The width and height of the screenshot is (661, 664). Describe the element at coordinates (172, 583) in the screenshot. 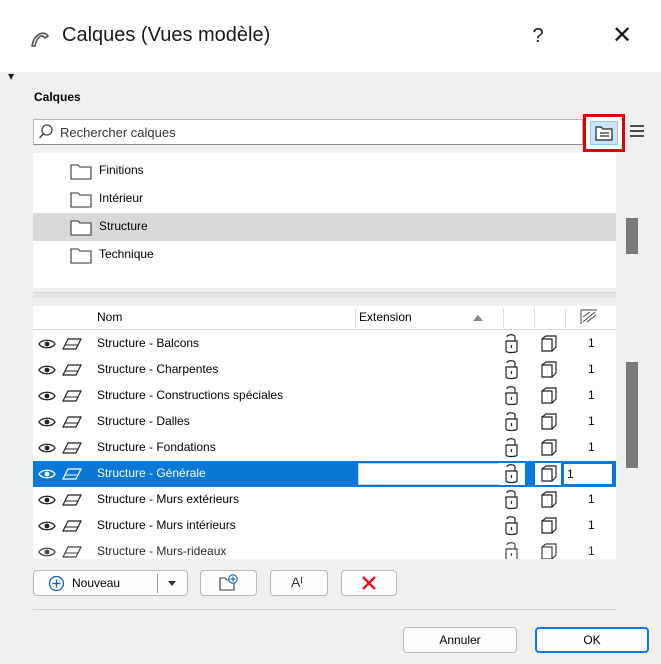

I see `dropdown-caret-icon` at that location.